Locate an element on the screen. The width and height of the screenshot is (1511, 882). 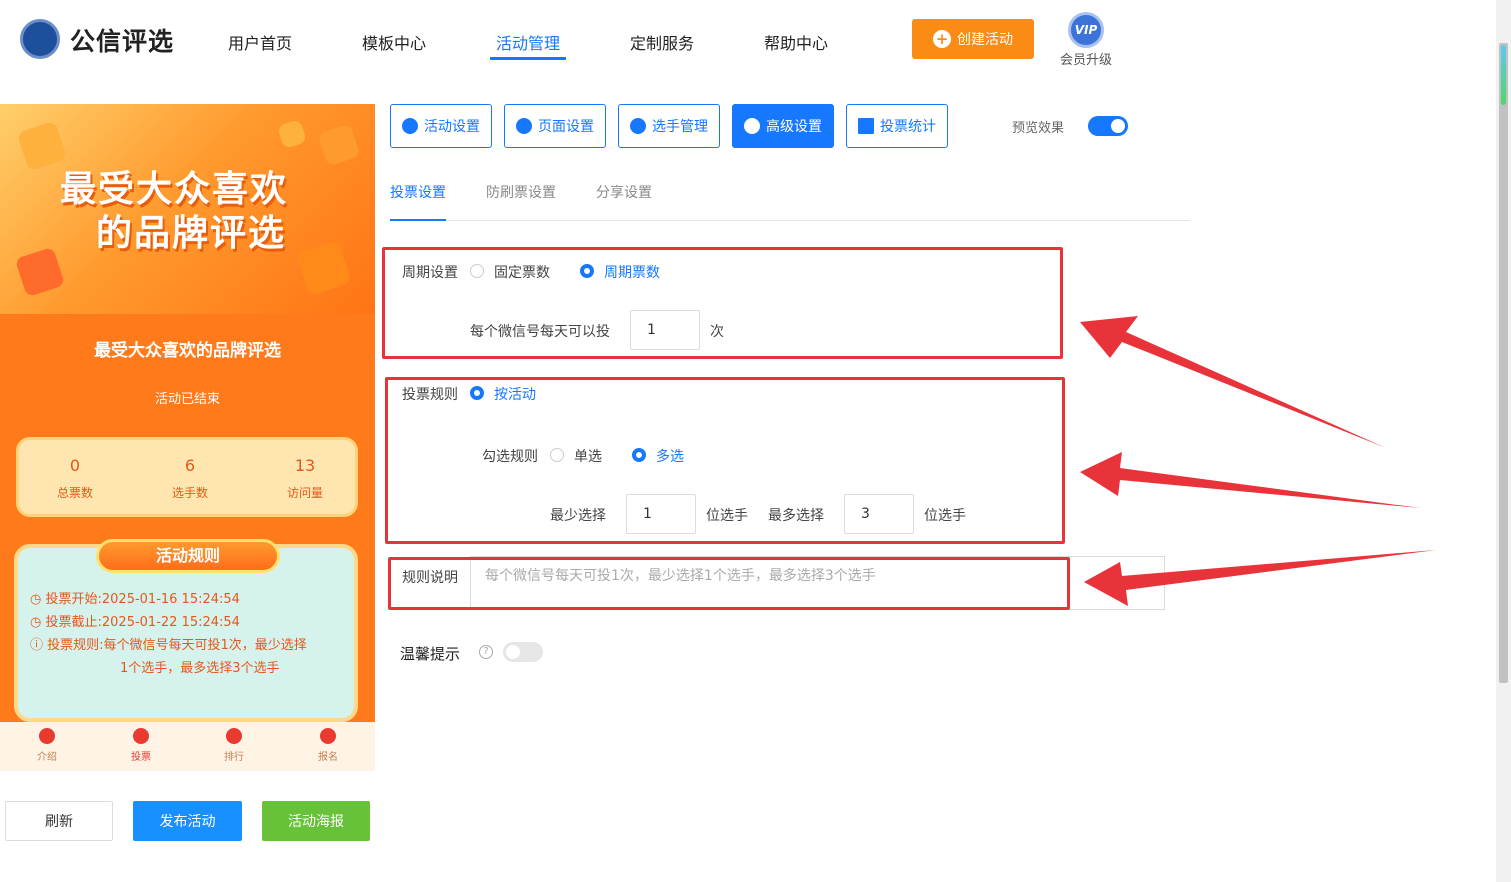
radio-single is located at coordinates (557, 455).